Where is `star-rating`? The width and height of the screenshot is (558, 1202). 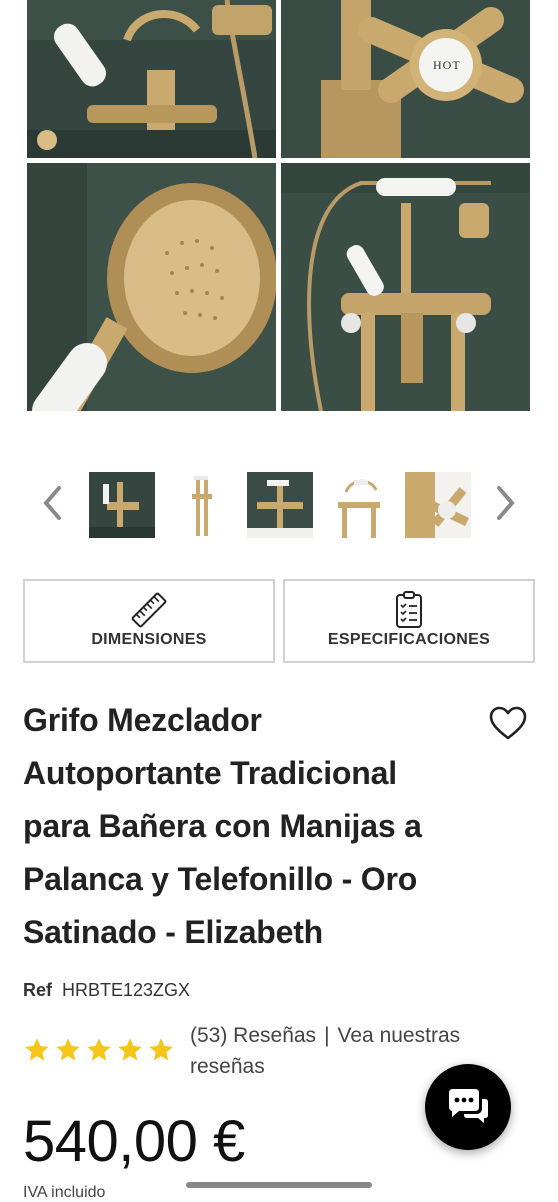
star-rating is located at coordinates (100, 1052).